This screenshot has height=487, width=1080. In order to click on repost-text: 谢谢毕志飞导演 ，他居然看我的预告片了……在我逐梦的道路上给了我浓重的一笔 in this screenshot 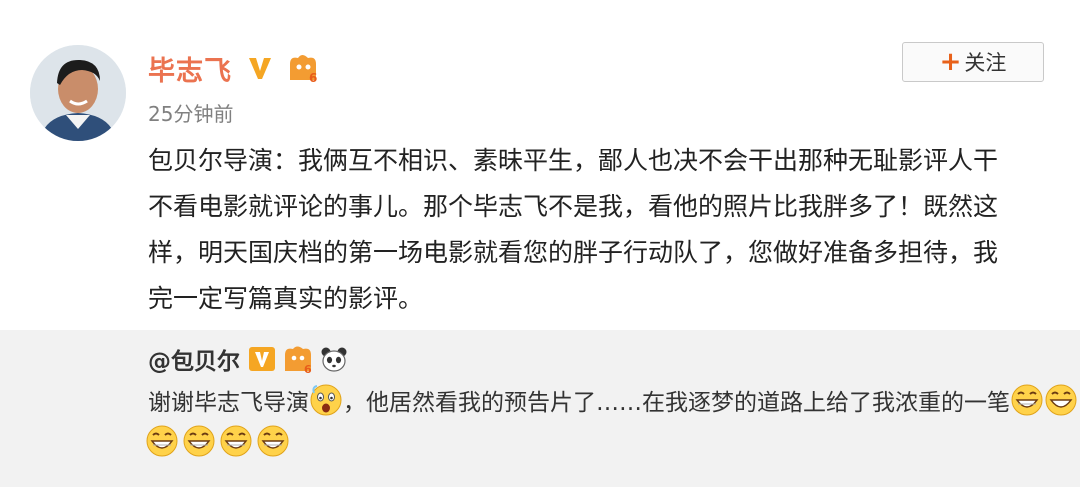, I will do `click(614, 400)`.